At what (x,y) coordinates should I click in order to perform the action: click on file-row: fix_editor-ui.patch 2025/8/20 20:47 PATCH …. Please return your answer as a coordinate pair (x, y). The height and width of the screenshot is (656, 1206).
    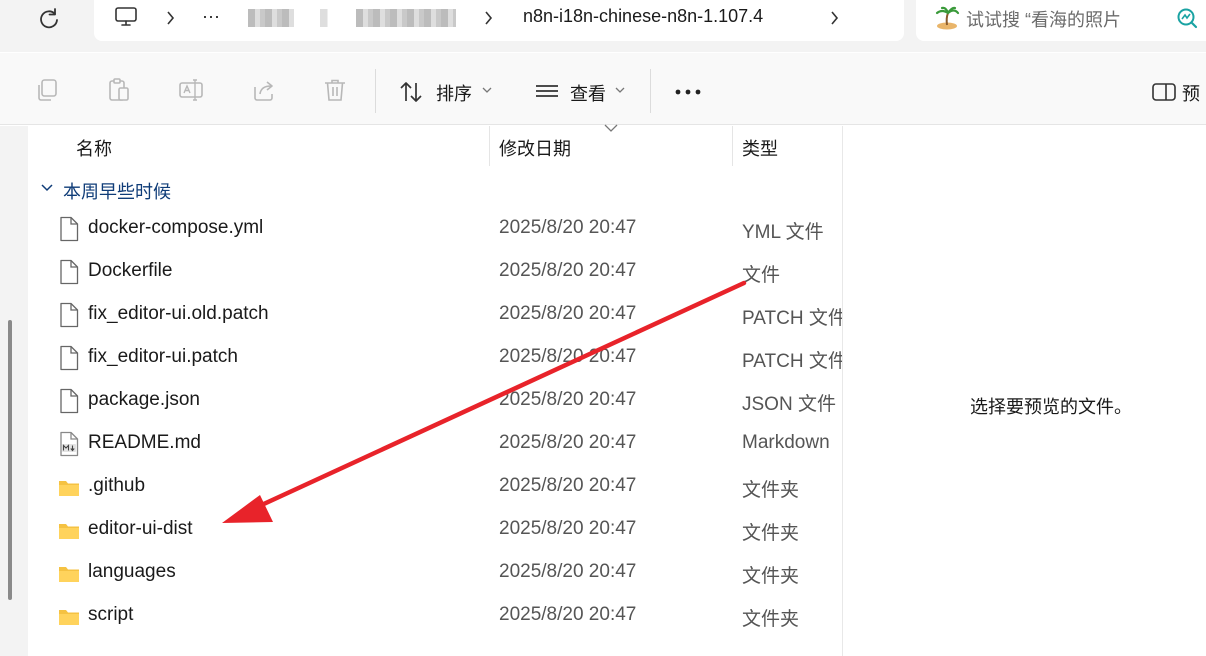
    Looking at the image, I should click on (441, 358).